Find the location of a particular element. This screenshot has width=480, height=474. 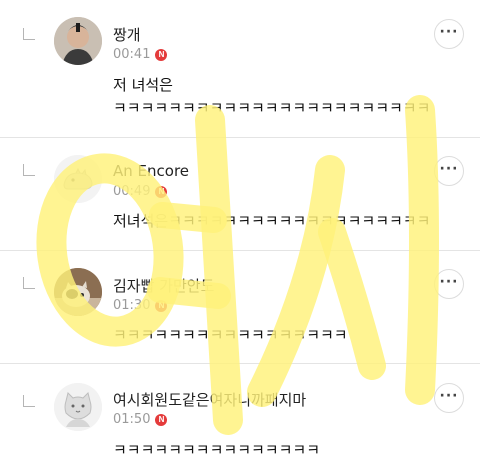

comment-time: 00:49 is located at coordinates (132, 191).